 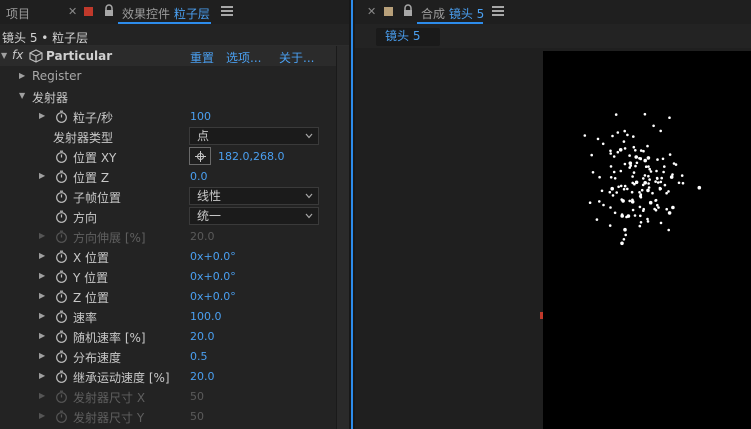 What do you see at coordinates (17, 55) in the screenshot?
I see `fx-toggle: fx` at bounding box center [17, 55].